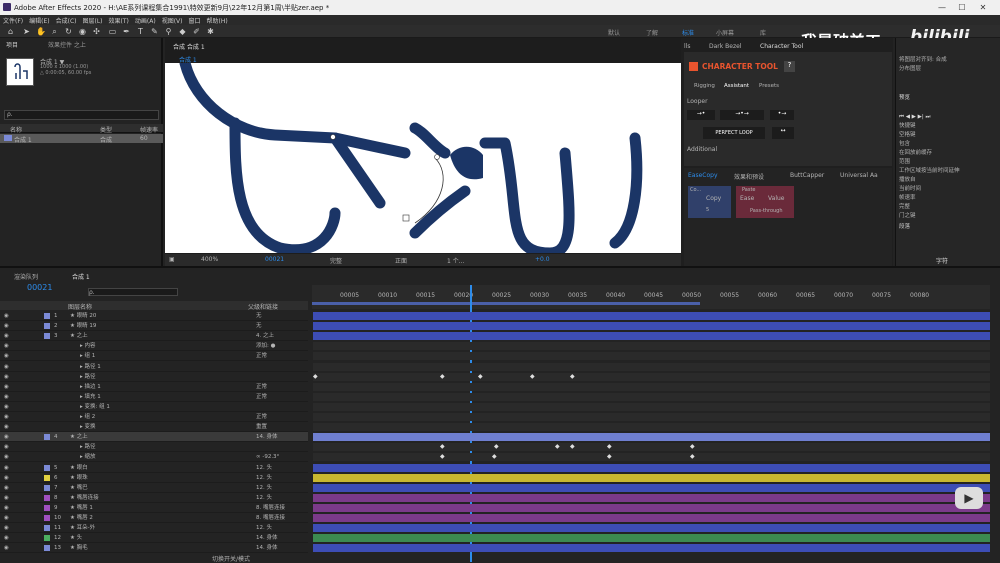  What do you see at coordinates (79, 468) in the screenshot?
I see `layer-name: ★ 眼白` at bounding box center [79, 468].